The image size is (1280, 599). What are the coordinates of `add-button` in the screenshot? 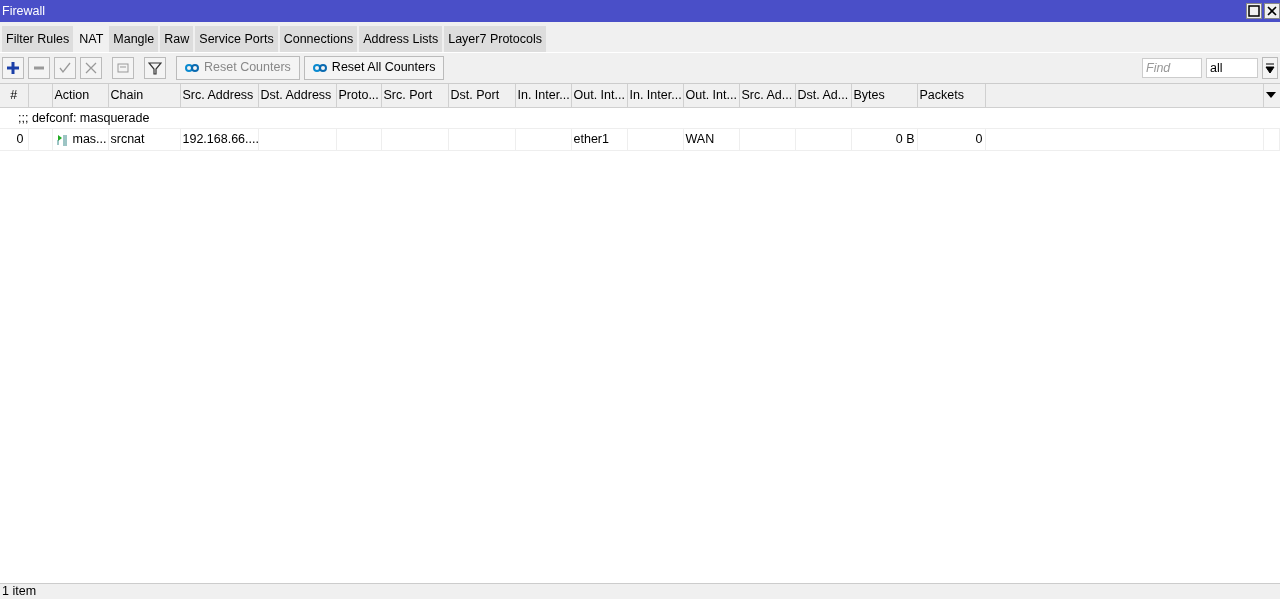 It's located at (13, 67).